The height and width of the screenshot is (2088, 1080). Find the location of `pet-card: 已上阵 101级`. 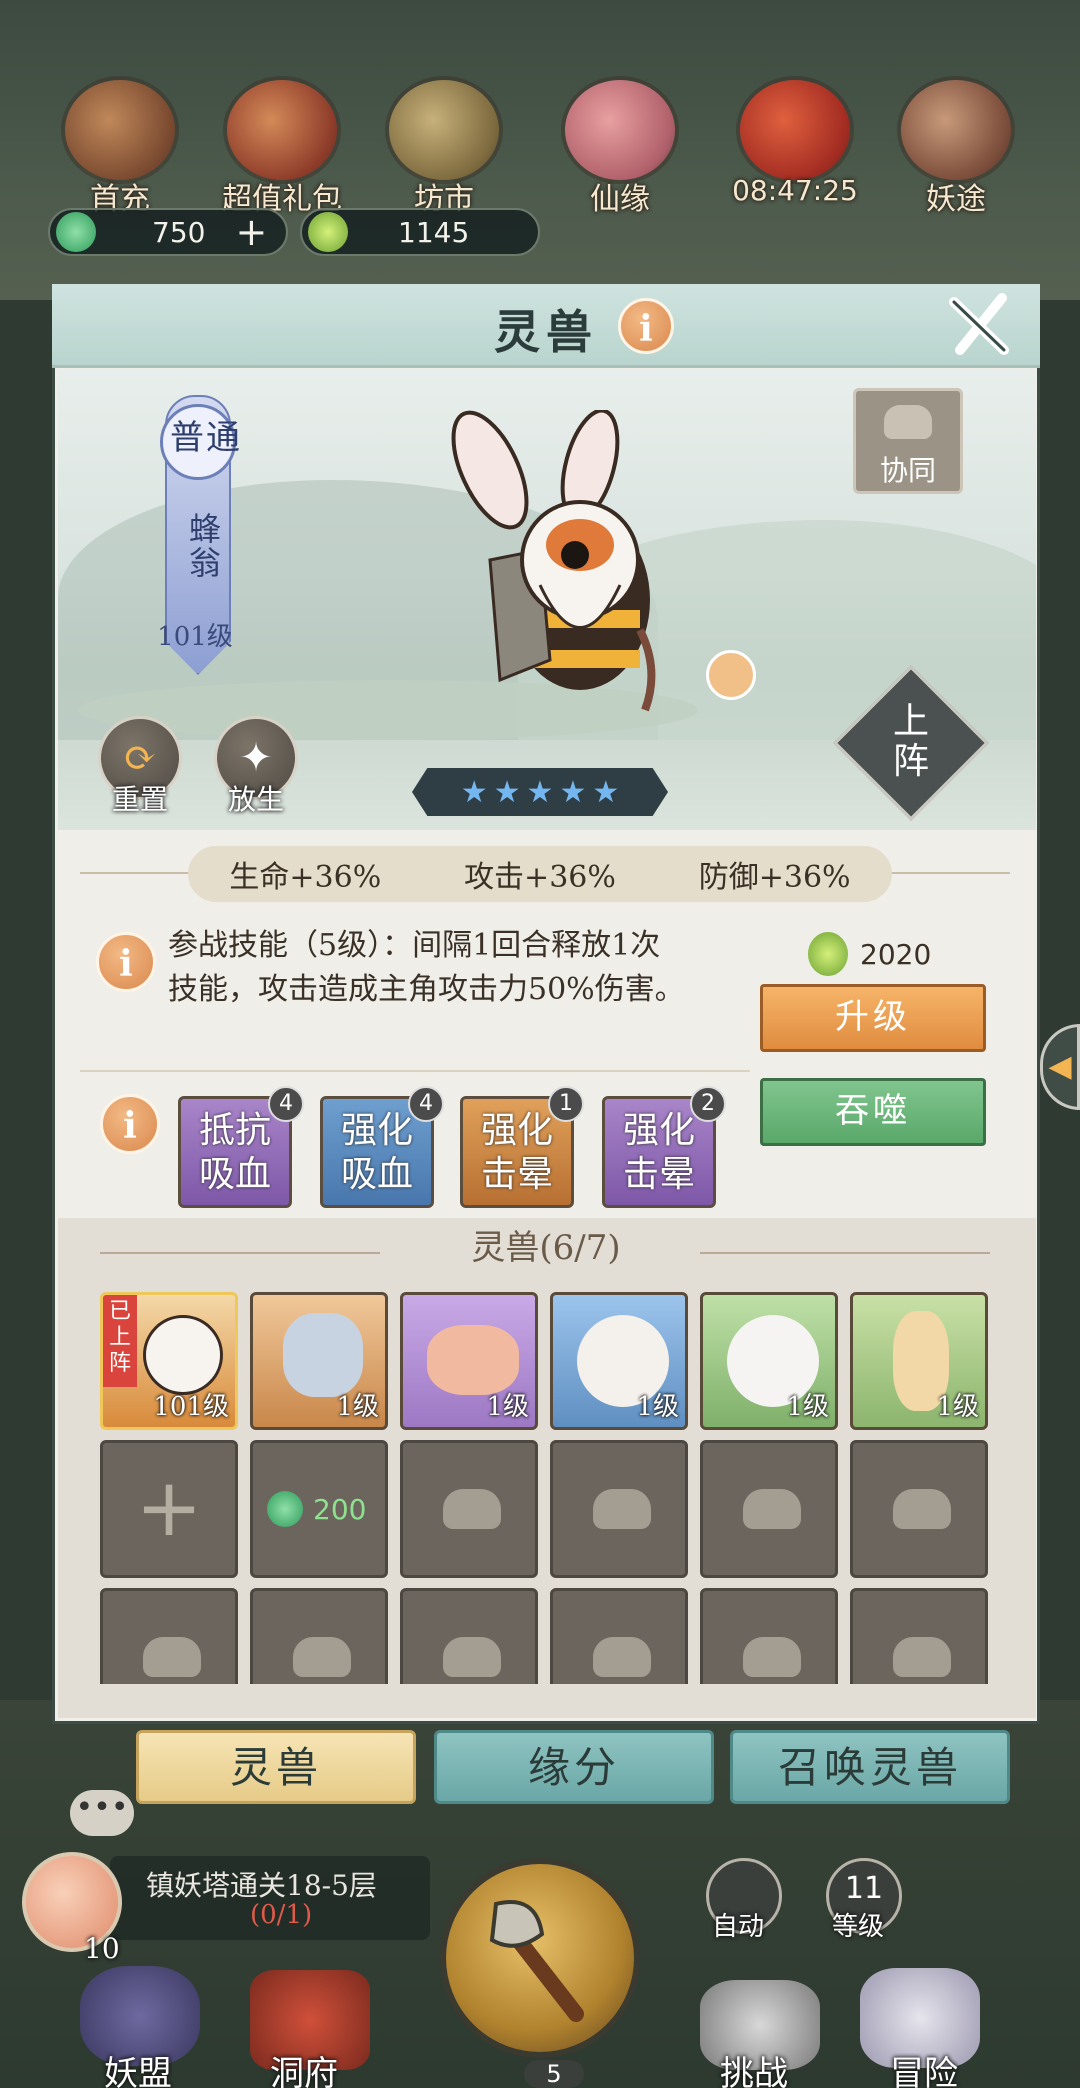

pet-card: 已上阵 101级 is located at coordinates (169, 1361).